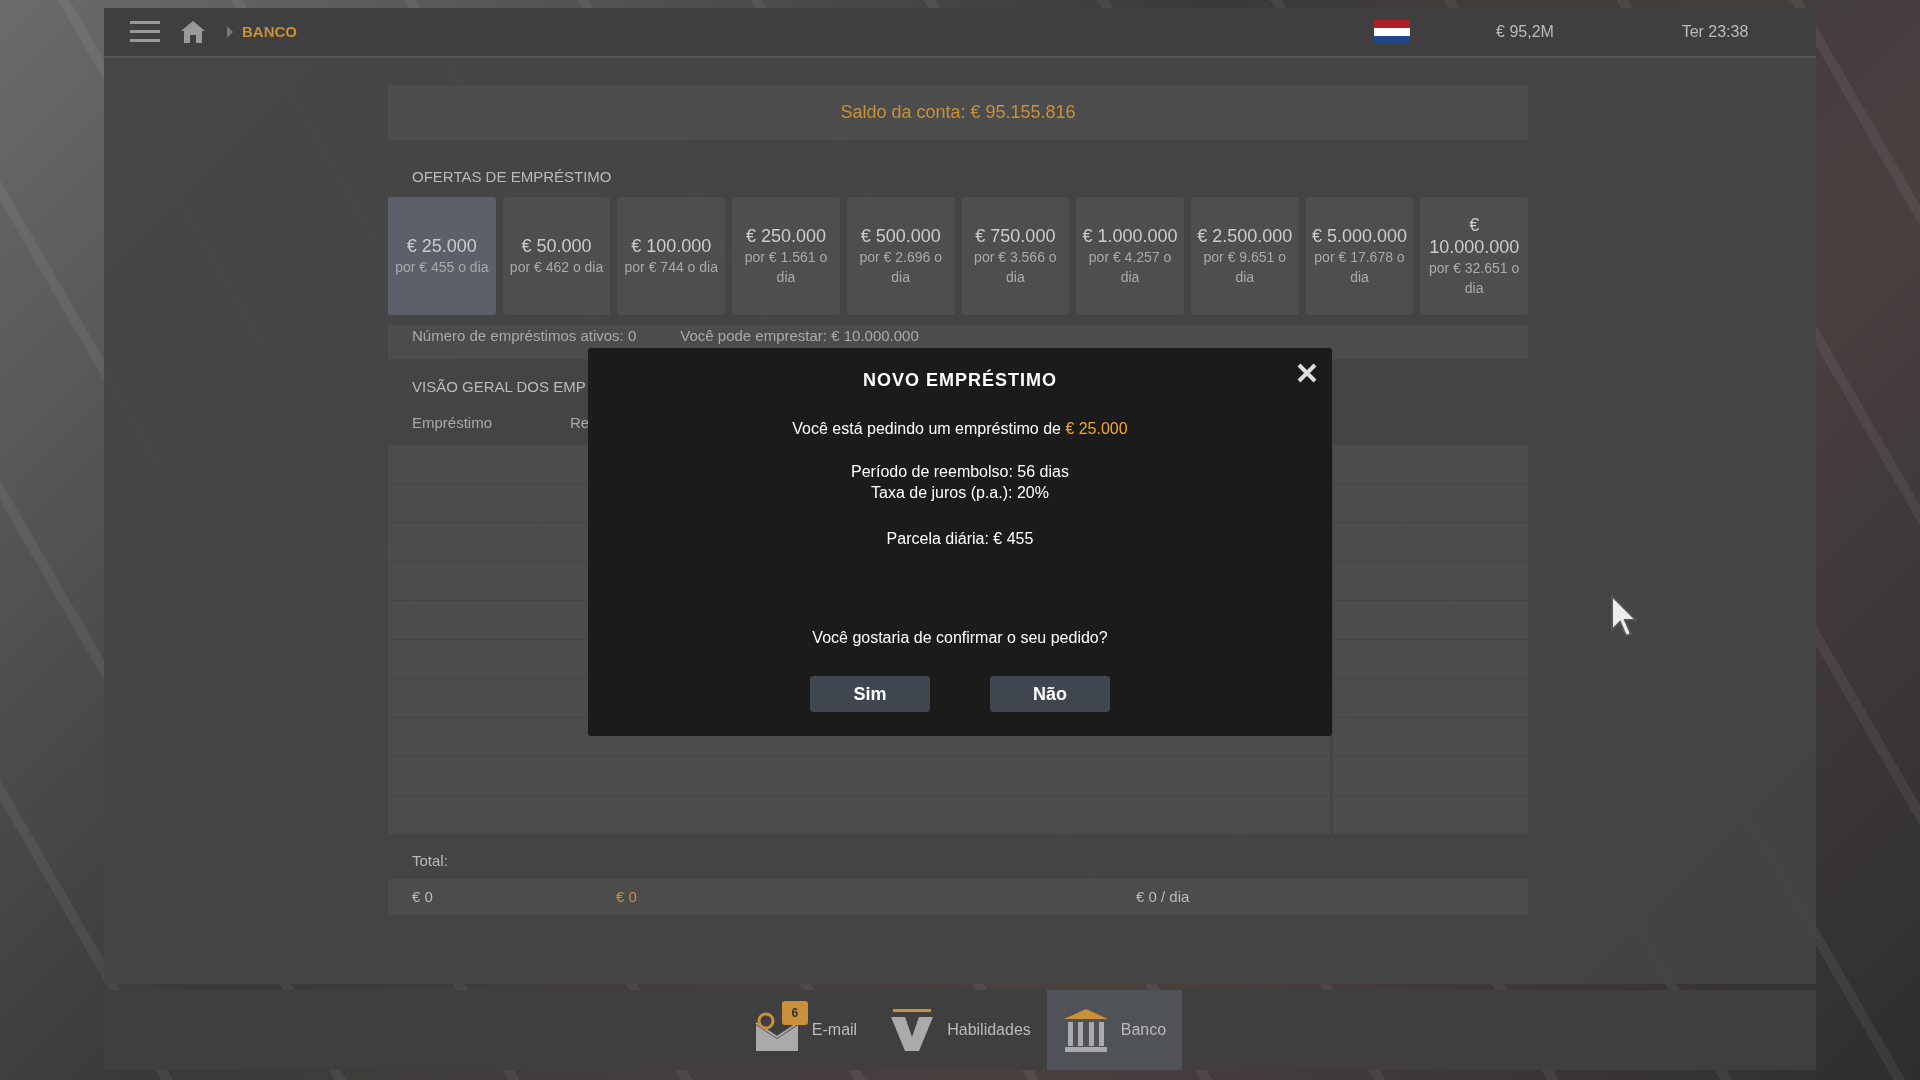  Describe the element at coordinates (786, 255) in the screenshot. I see `loan-offer: € 250.000 por € 1.561 o dia` at that location.